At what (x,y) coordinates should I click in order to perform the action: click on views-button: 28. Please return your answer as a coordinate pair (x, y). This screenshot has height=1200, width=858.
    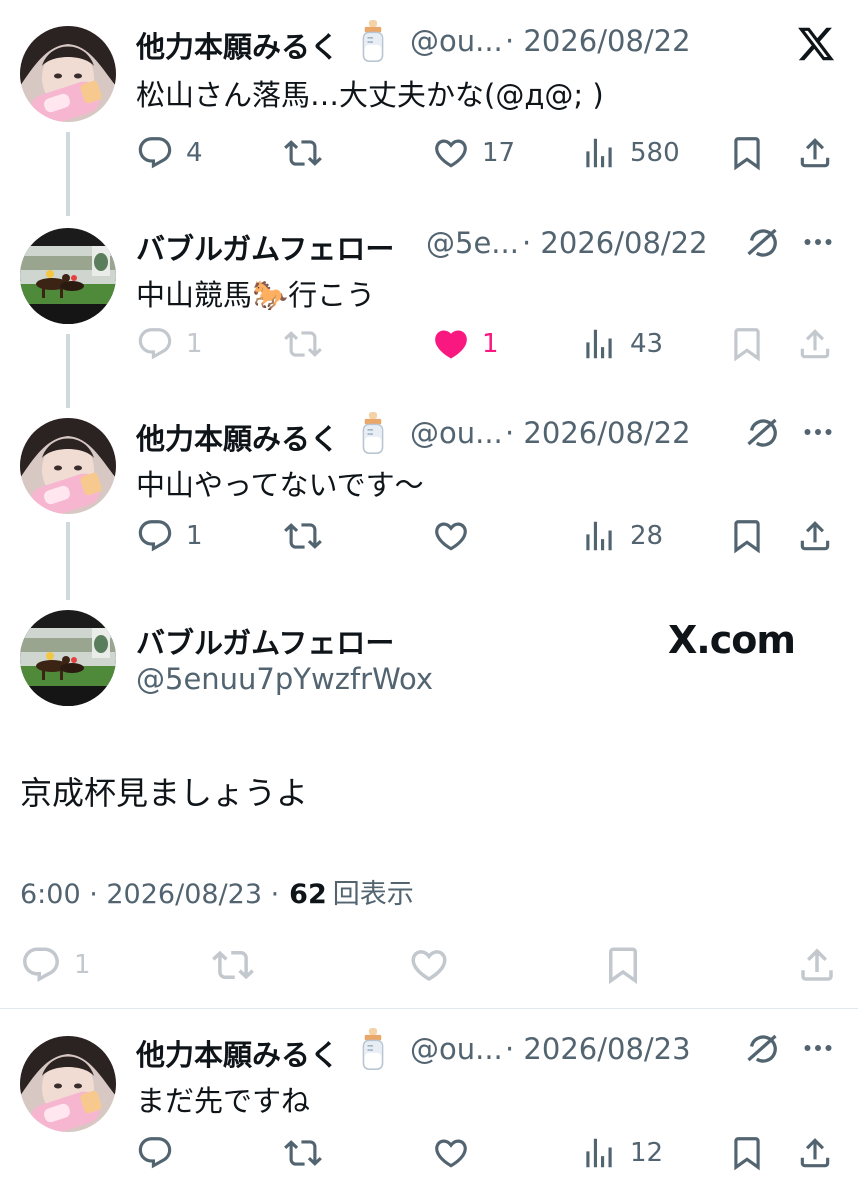
    Looking at the image, I should click on (621, 536).